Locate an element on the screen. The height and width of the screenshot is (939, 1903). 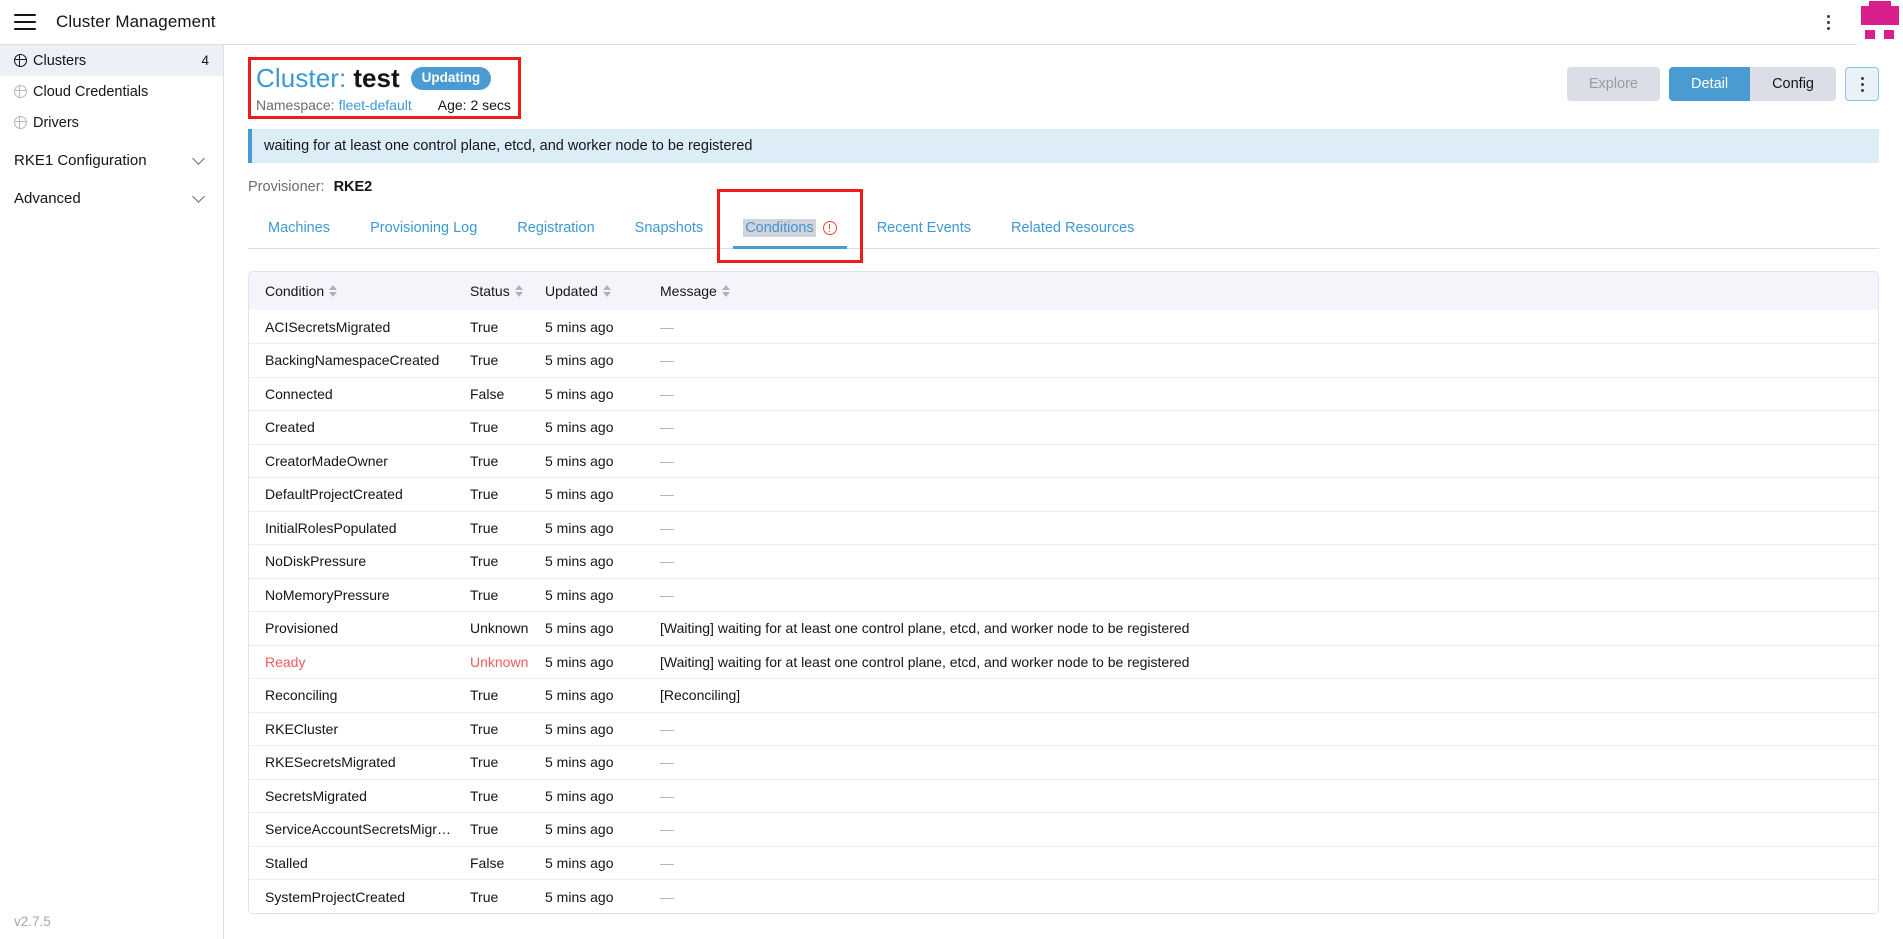
chevron-down-icon is located at coordinates (198, 196).